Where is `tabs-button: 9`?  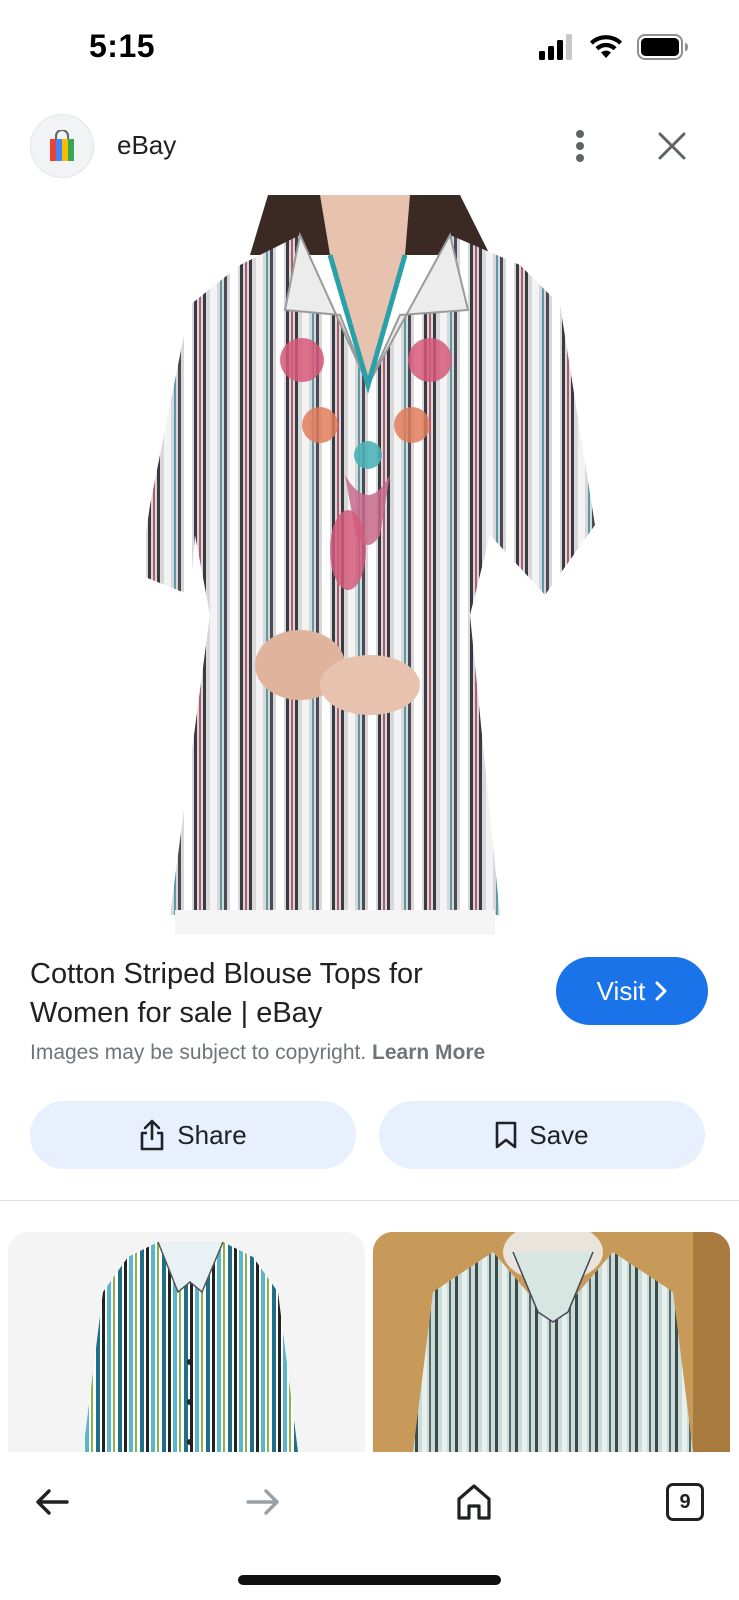
tabs-button: 9 is located at coordinates (685, 1502).